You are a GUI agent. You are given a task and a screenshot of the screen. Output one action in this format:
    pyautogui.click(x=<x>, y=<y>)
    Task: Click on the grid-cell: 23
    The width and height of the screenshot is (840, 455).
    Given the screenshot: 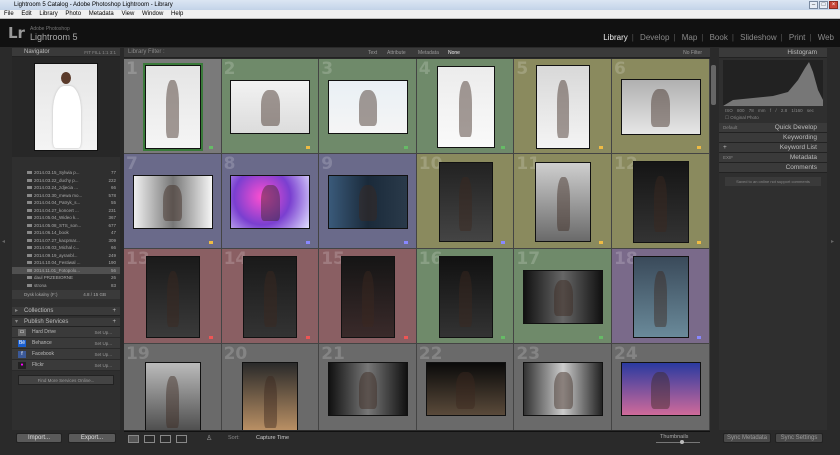 What is the action you would take?
    pyautogui.click(x=563, y=387)
    